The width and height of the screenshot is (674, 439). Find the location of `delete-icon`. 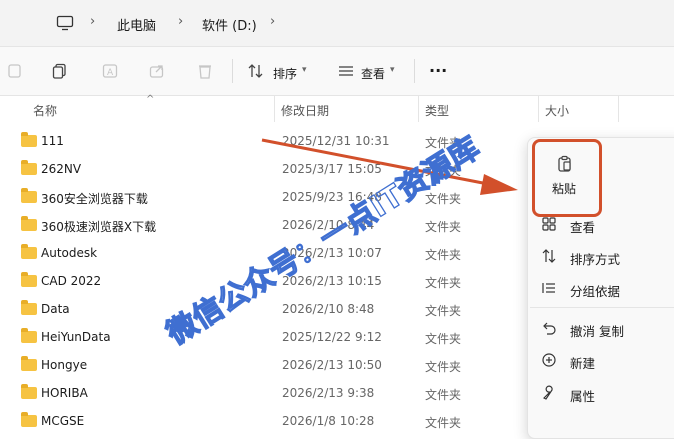

delete-icon is located at coordinates (205, 71).